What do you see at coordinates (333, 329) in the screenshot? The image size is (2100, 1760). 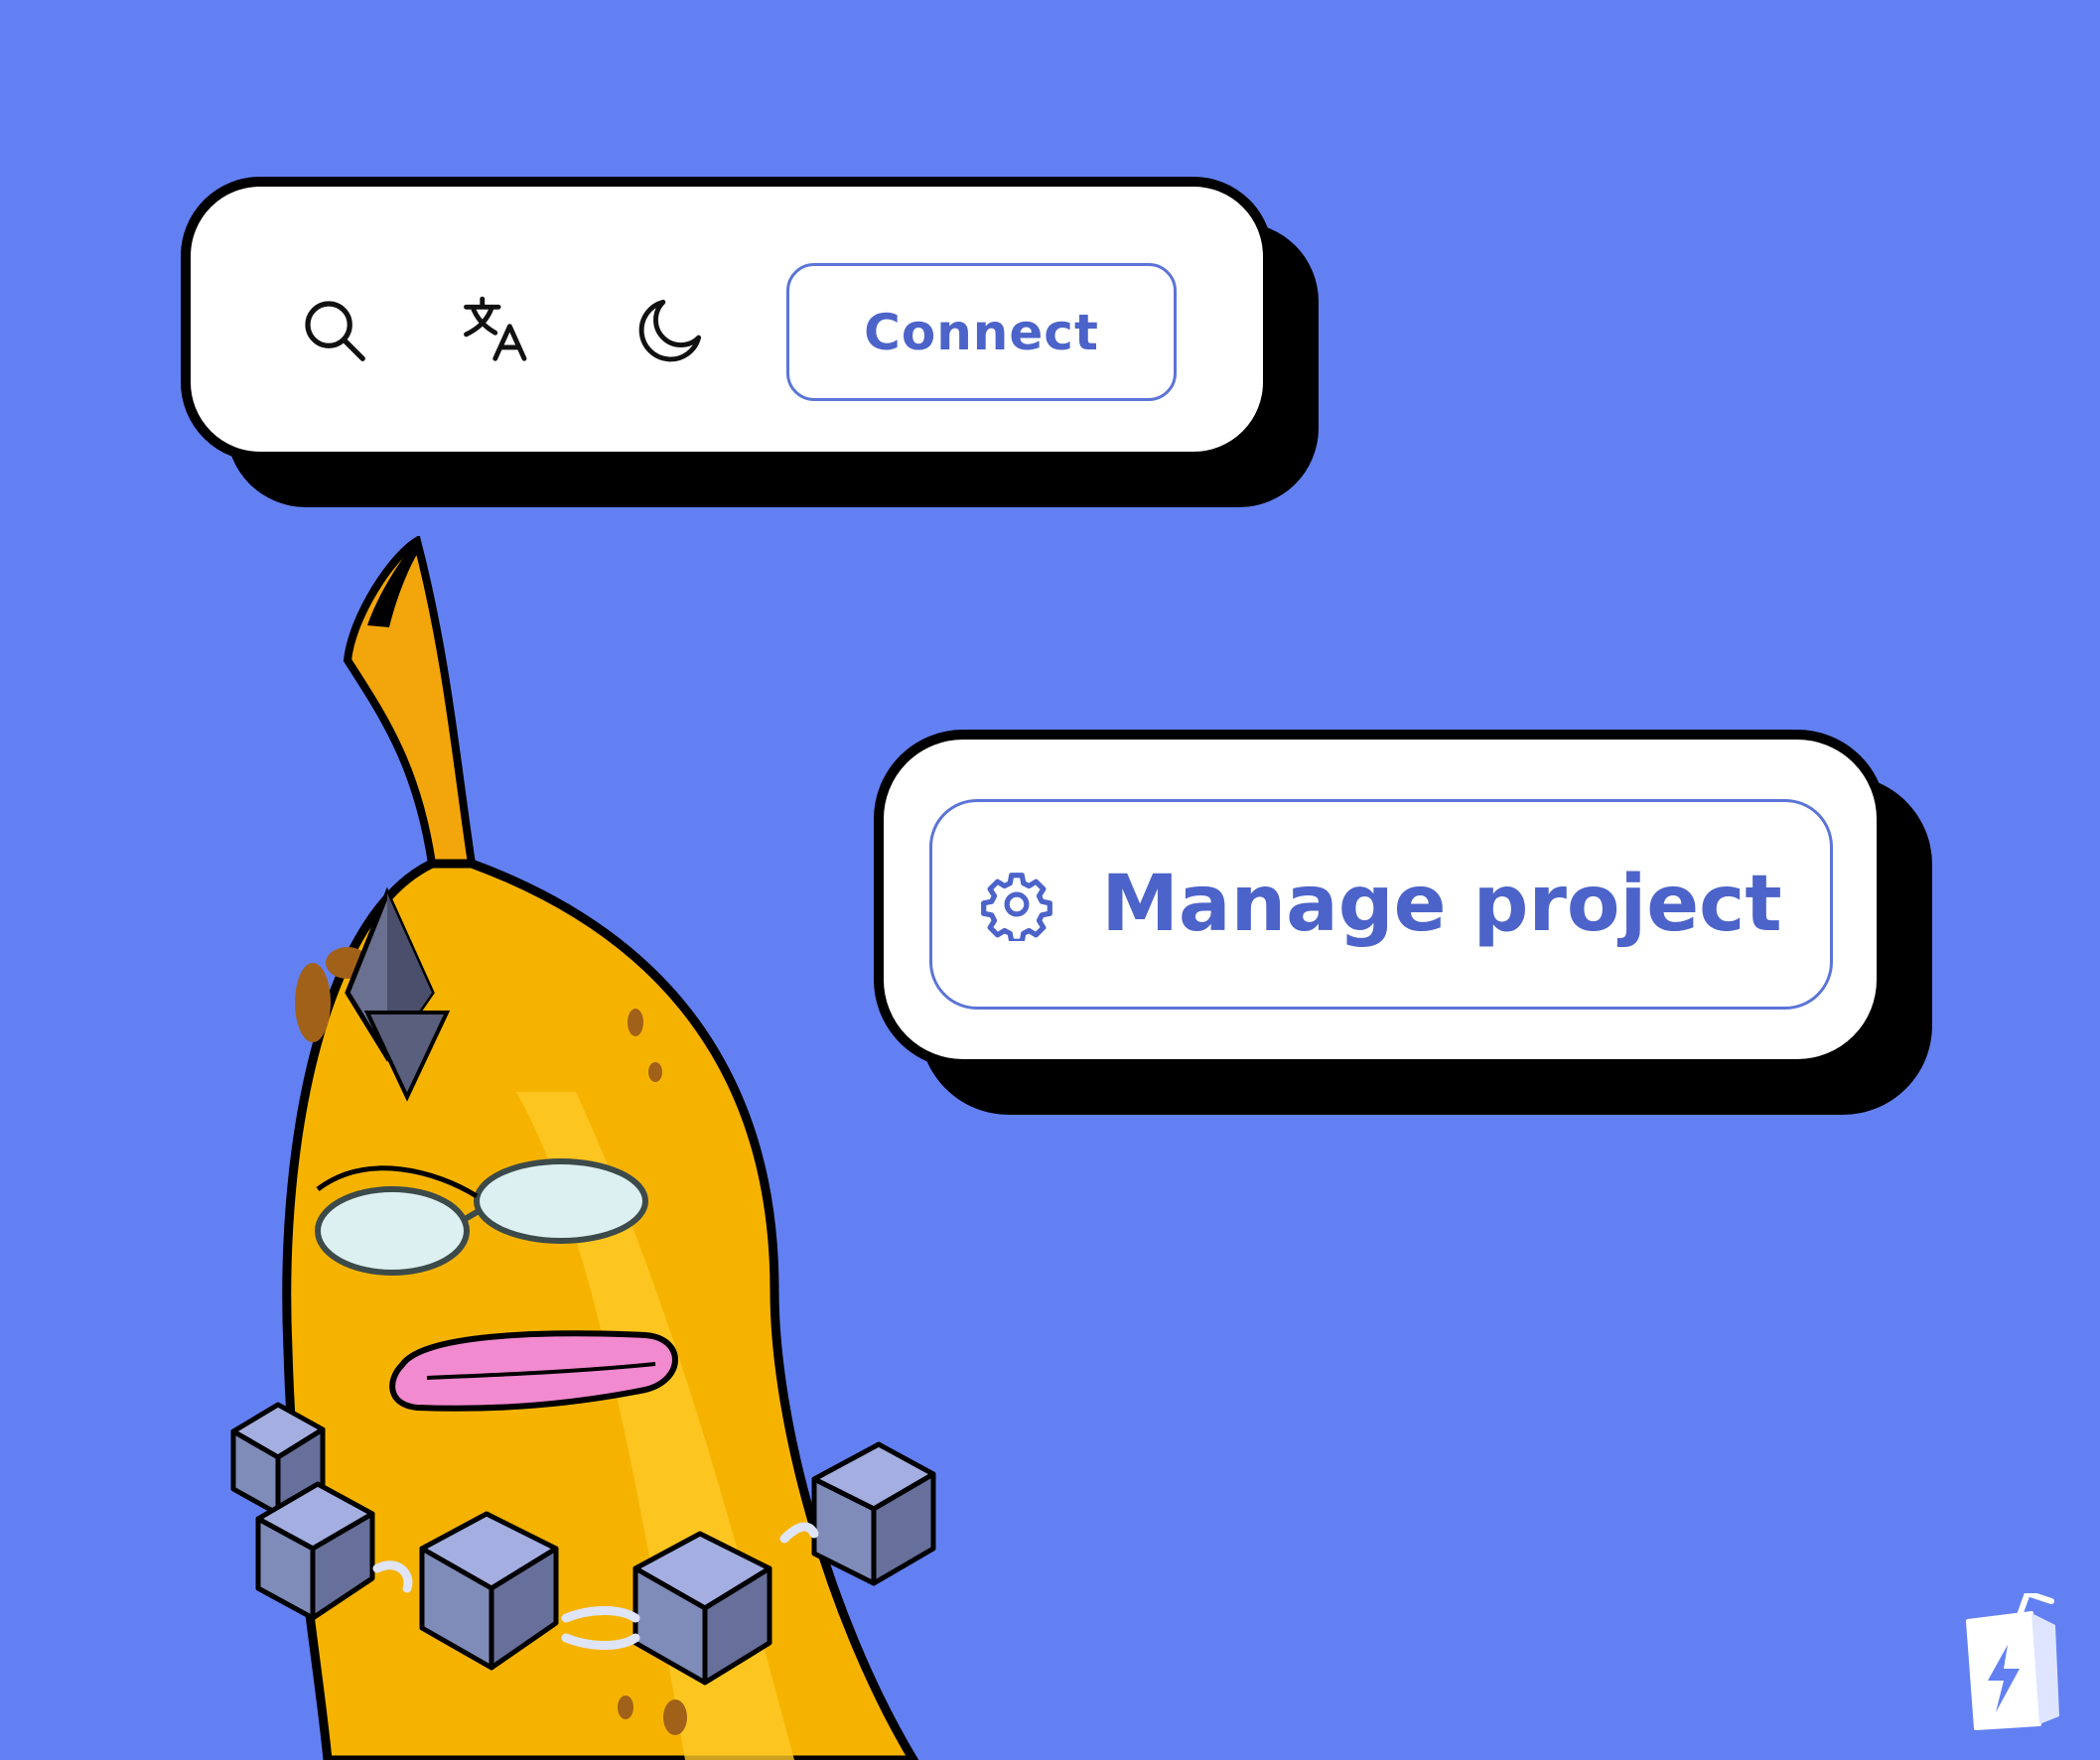 I see `search-icon` at bounding box center [333, 329].